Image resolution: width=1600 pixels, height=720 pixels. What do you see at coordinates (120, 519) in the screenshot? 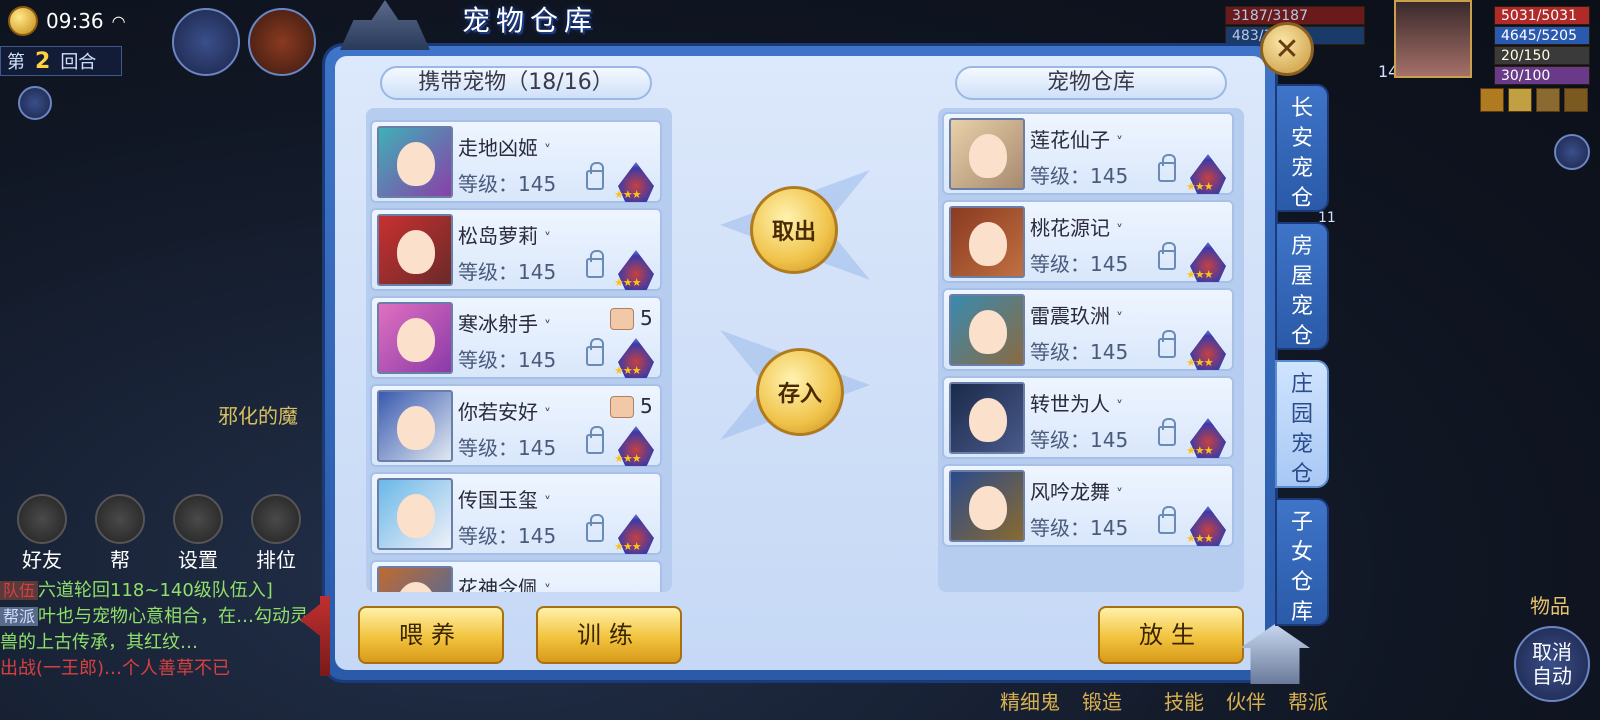
I see `microphone-icon` at bounding box center [120, 519].